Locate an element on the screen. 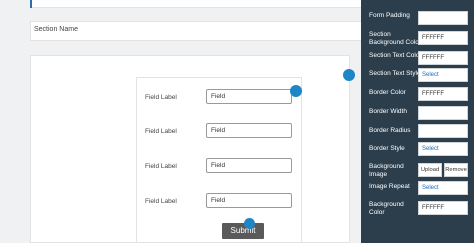 The height and width of the screenshot is (243, 474). submit-settings-dot is located at coordinates (249, 223).